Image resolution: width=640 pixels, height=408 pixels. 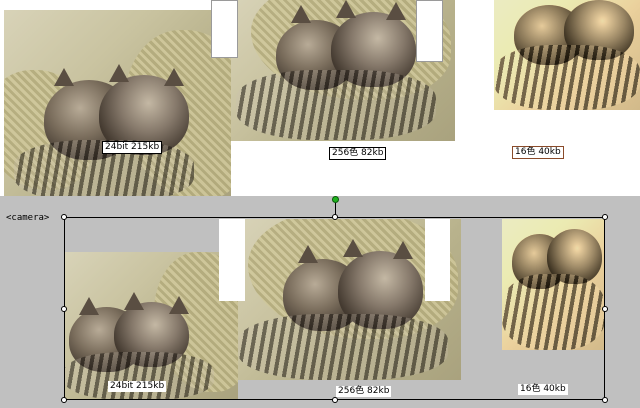 What do you see at coordinates (64, 309) in the screenshot?
I see `resize-handle-left` at bounding box center [64, 309].